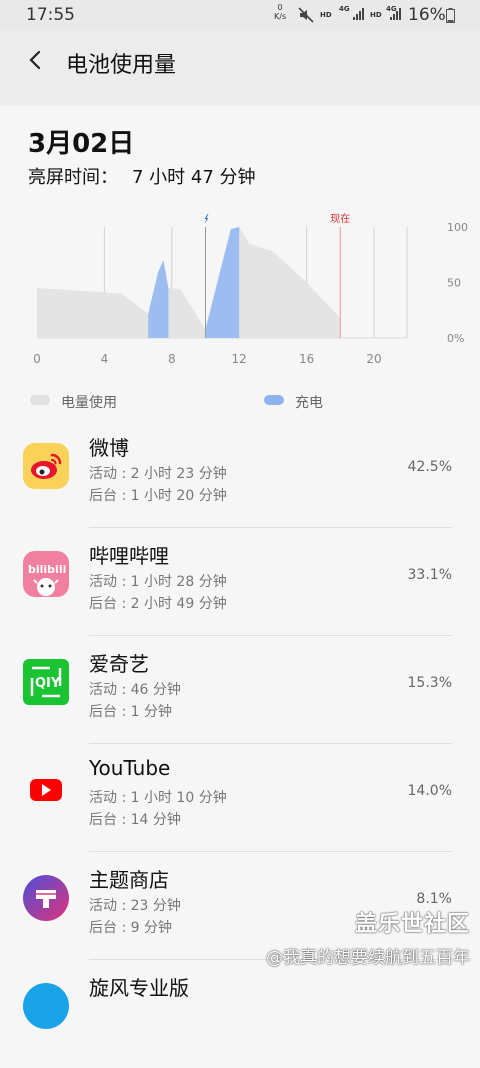 This screenshot has height=1068, width=480. I want to click on battery-icon, so click(450, 15).